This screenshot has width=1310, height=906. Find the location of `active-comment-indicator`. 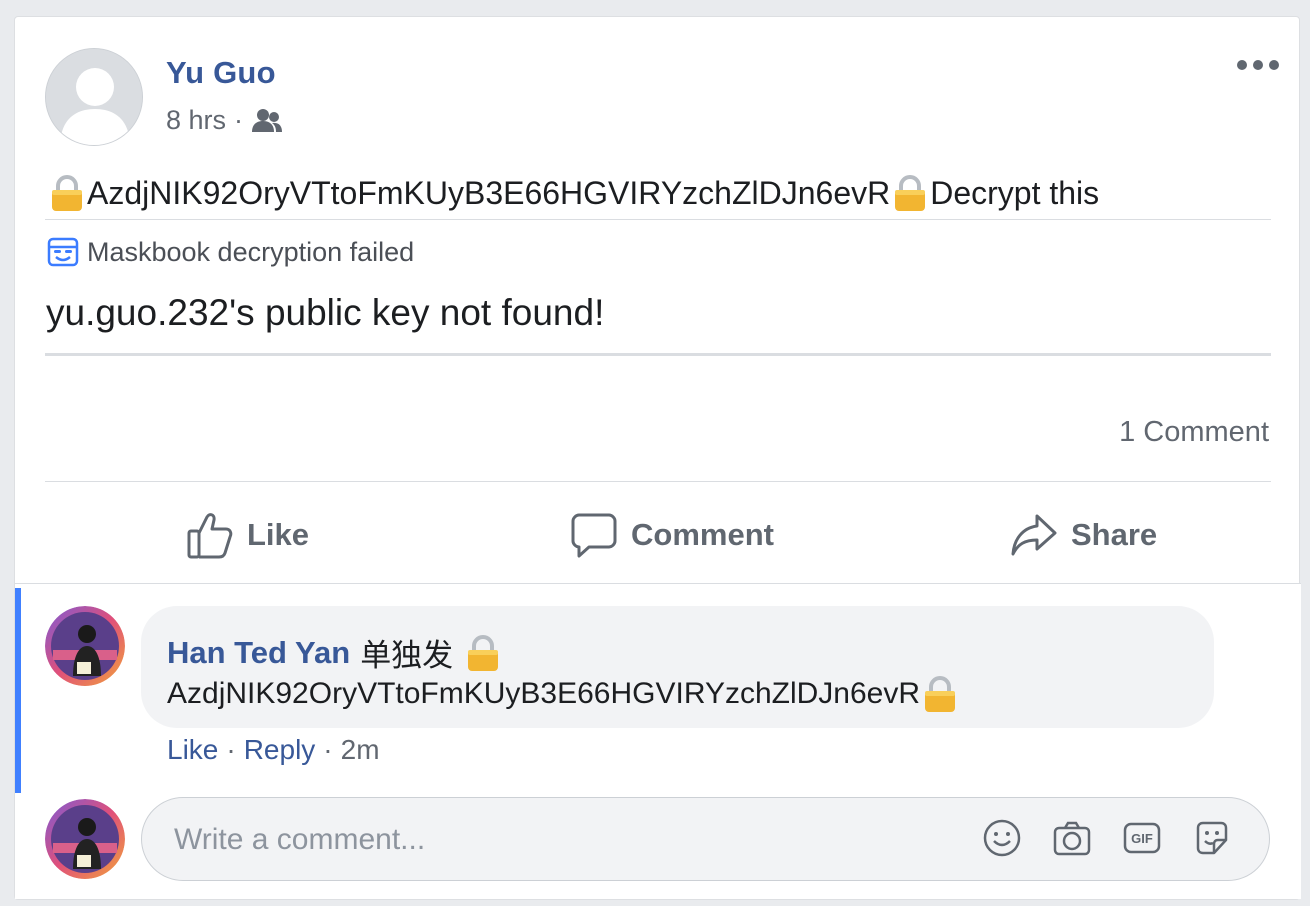

active-comment-indicator is located at coordinates (18, 690).